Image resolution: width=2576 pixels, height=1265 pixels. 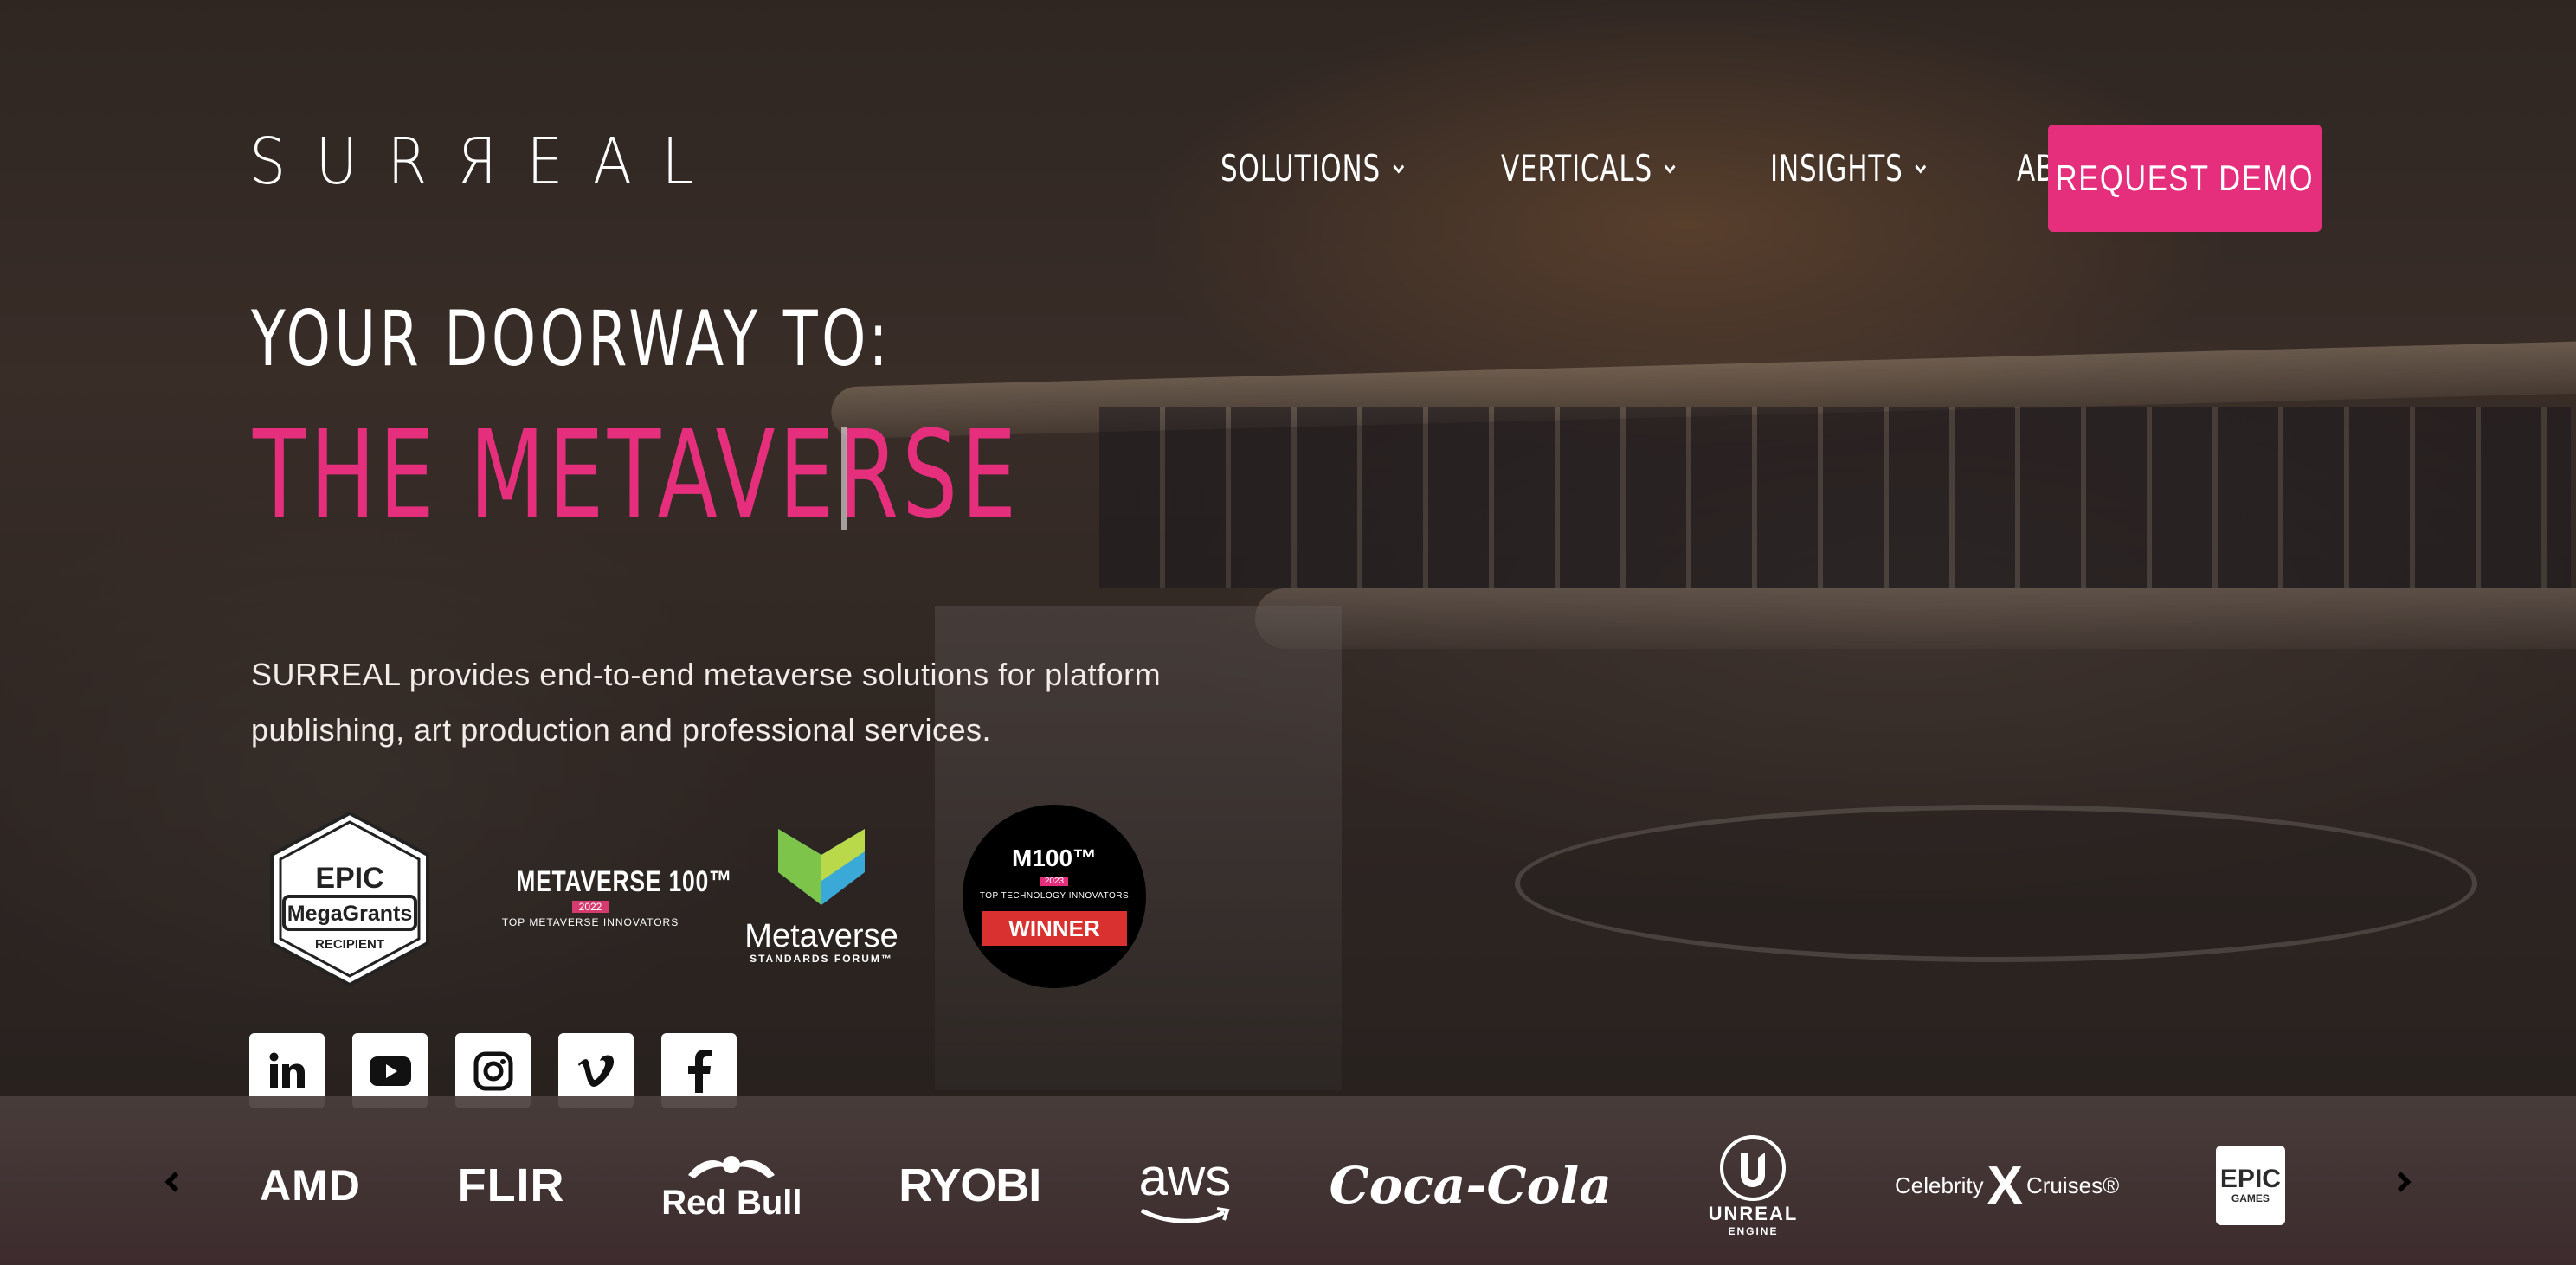 I want to click on epic-badge-top: EPIC, so click(x=349, y=878).